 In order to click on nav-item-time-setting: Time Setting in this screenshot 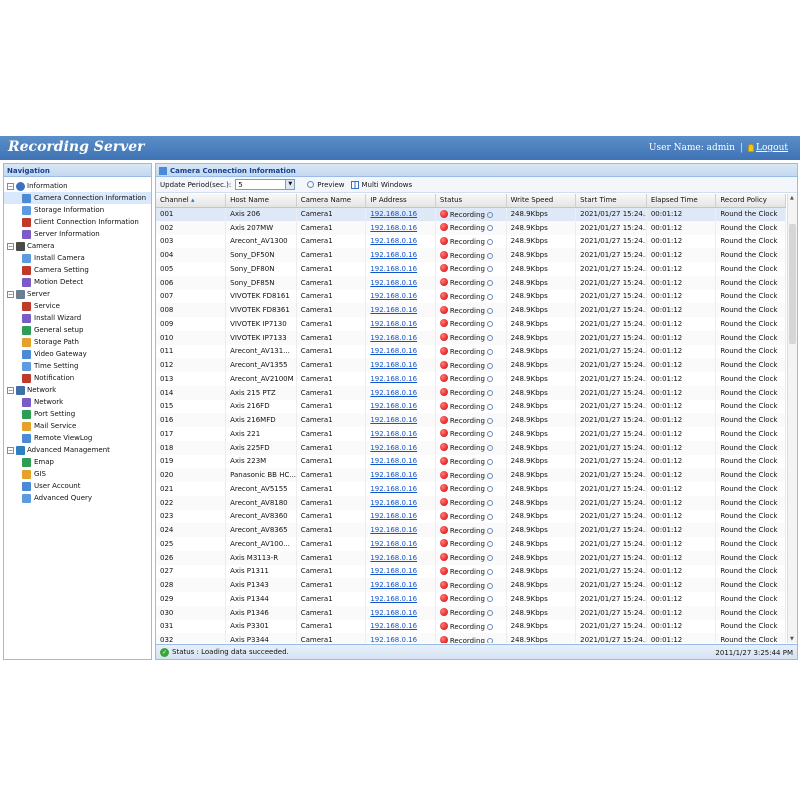, I will do `click(77, 366)`.